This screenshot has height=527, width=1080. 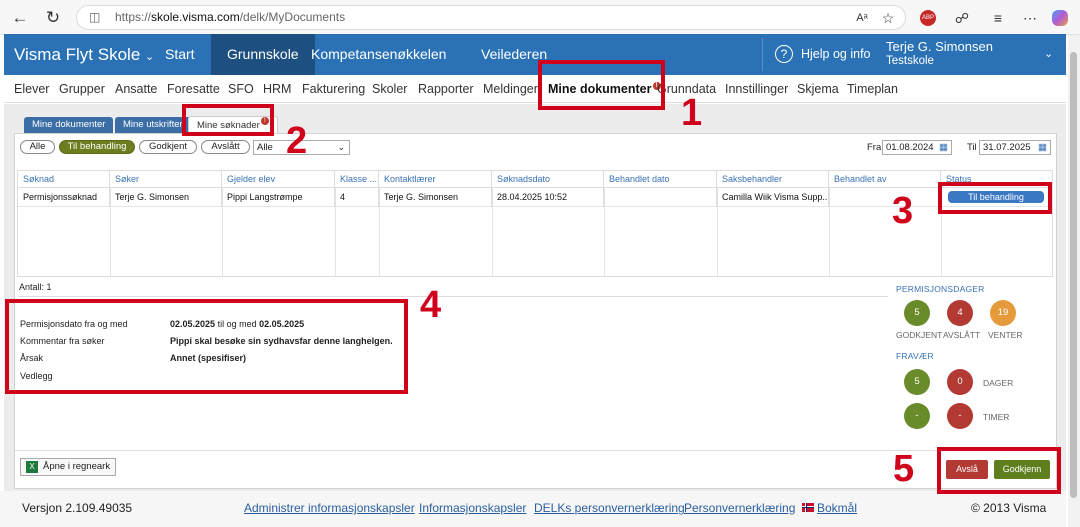 I want to click on cell-soknadsdato: 28.04.2025 10:52, so click(x=548, y=197).